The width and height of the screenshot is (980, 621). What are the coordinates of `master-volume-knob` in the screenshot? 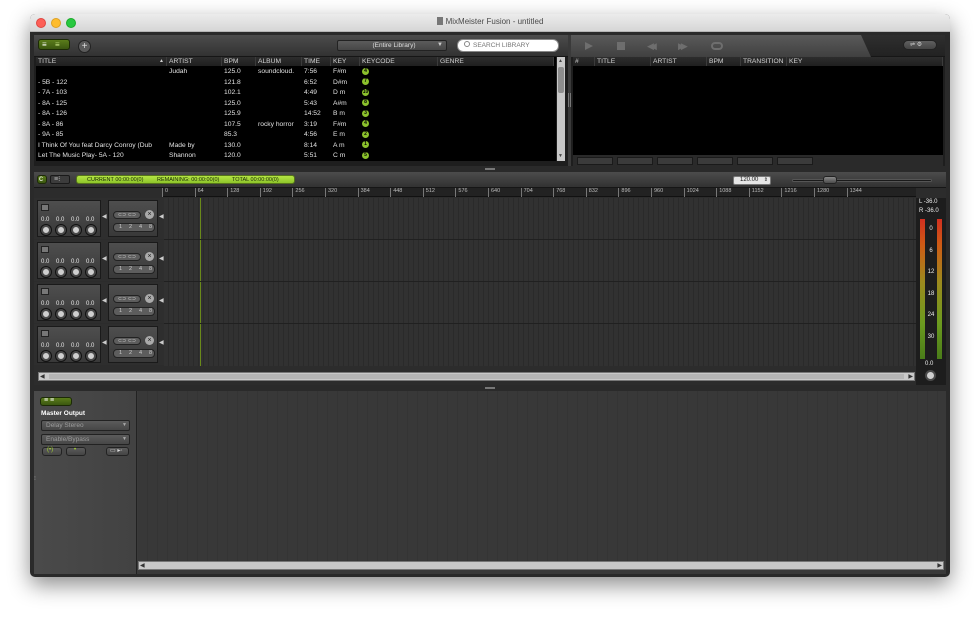 It's located at (930, 375).